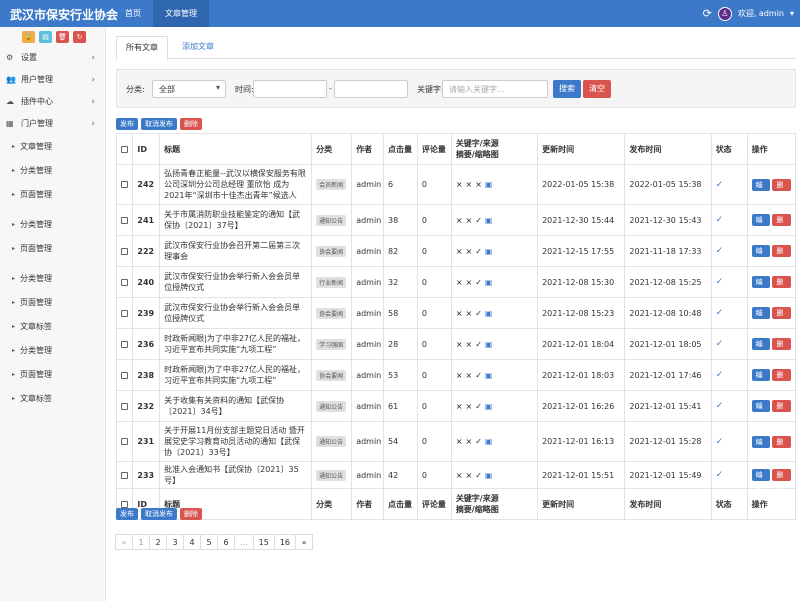 The image size is (800, 601). Describe the element at coordinates (79, 37) in the screenshot. I see `shortcut-refresh-icon: ↻` at that location.